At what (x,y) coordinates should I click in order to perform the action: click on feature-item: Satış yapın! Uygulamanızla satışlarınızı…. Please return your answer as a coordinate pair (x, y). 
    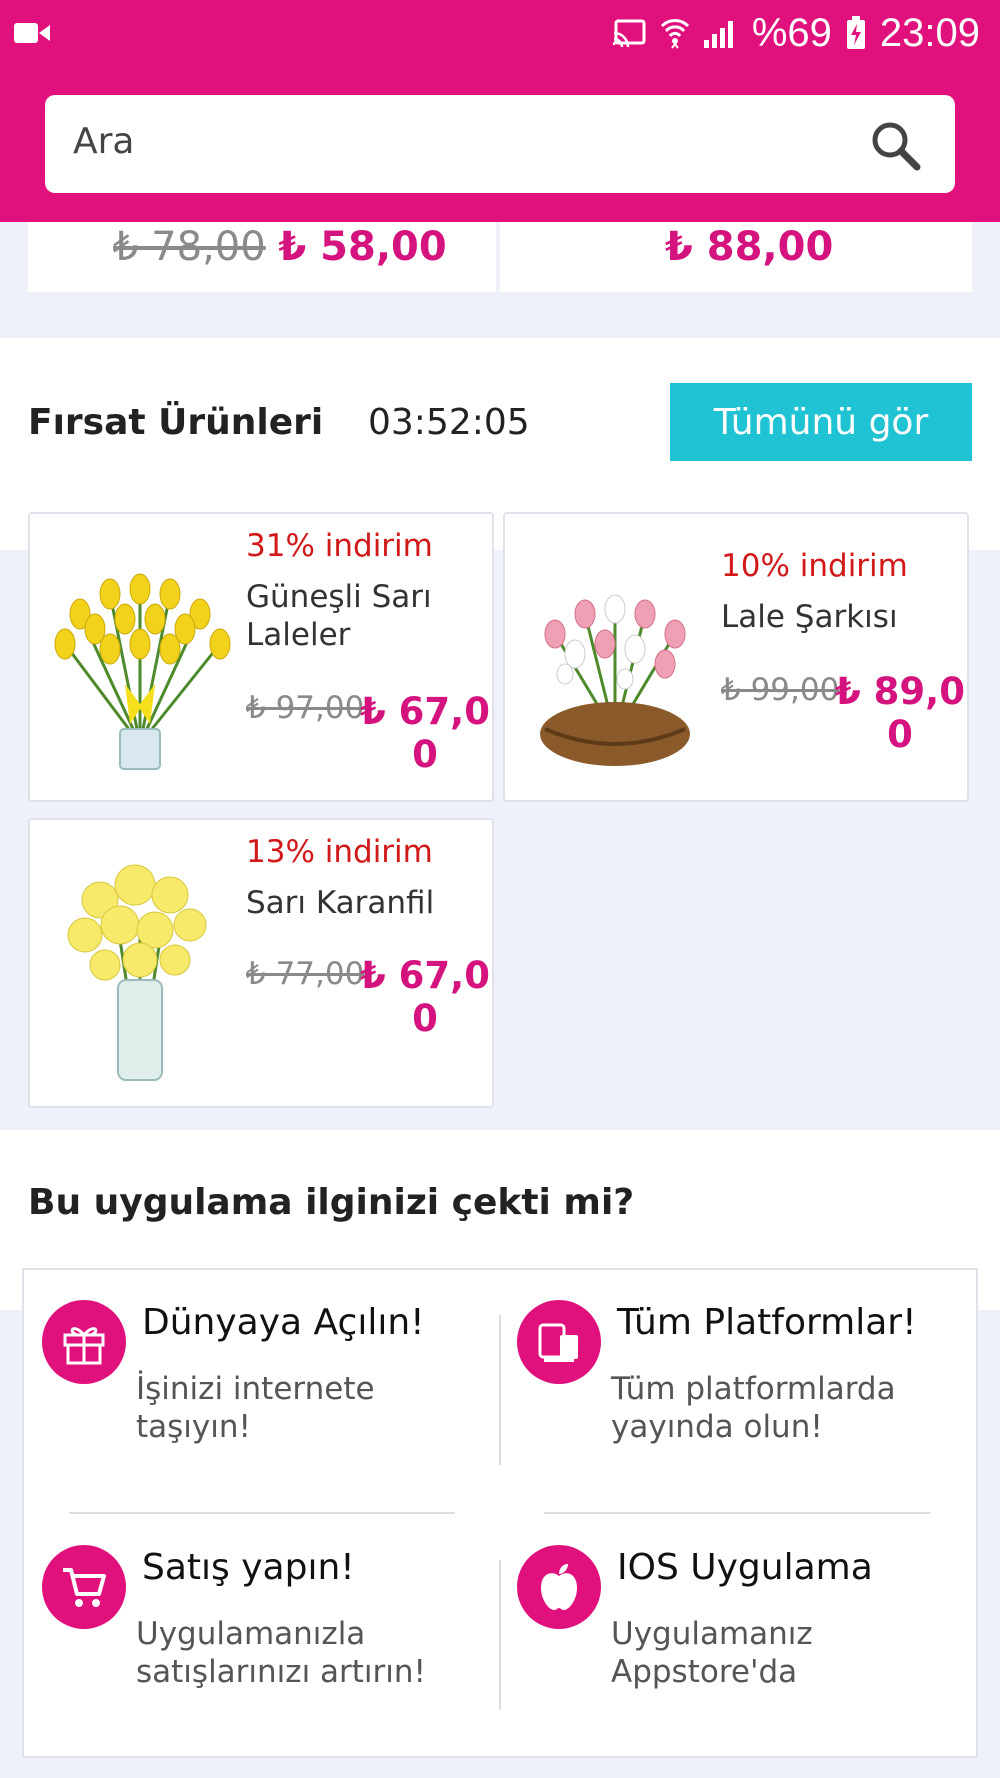
    Looking at the image, I should click on (259, 1630).